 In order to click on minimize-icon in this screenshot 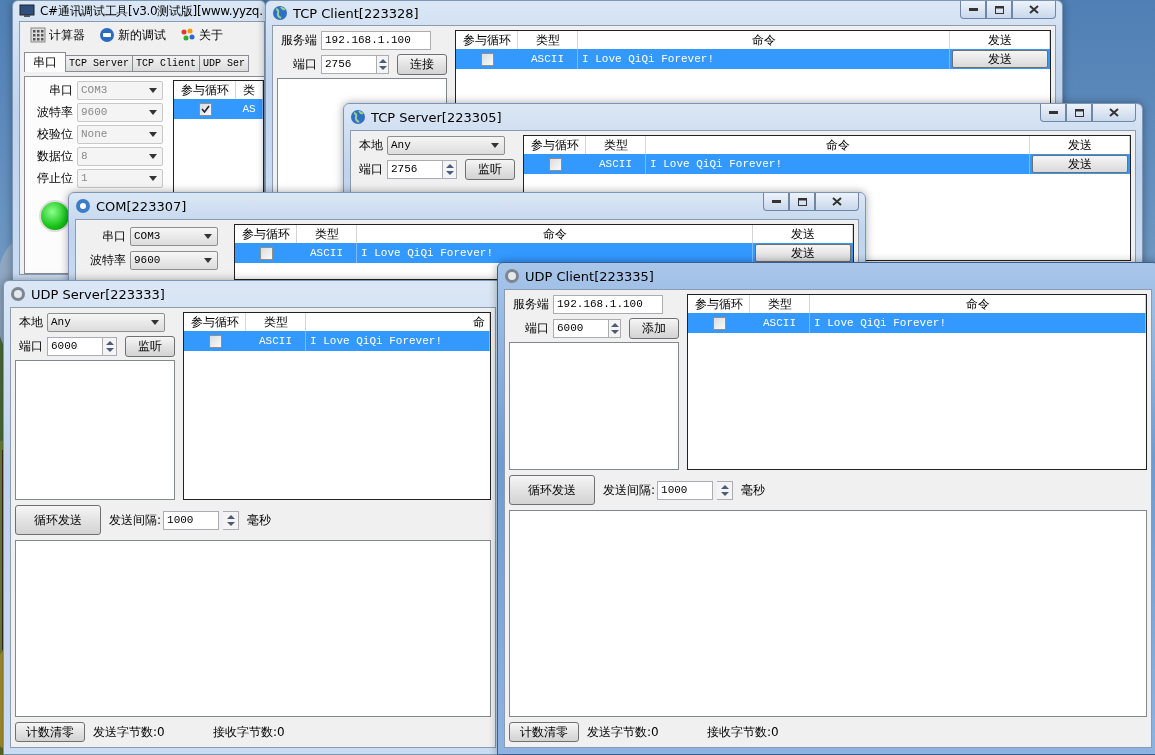, I will do `click(776, 201)`.